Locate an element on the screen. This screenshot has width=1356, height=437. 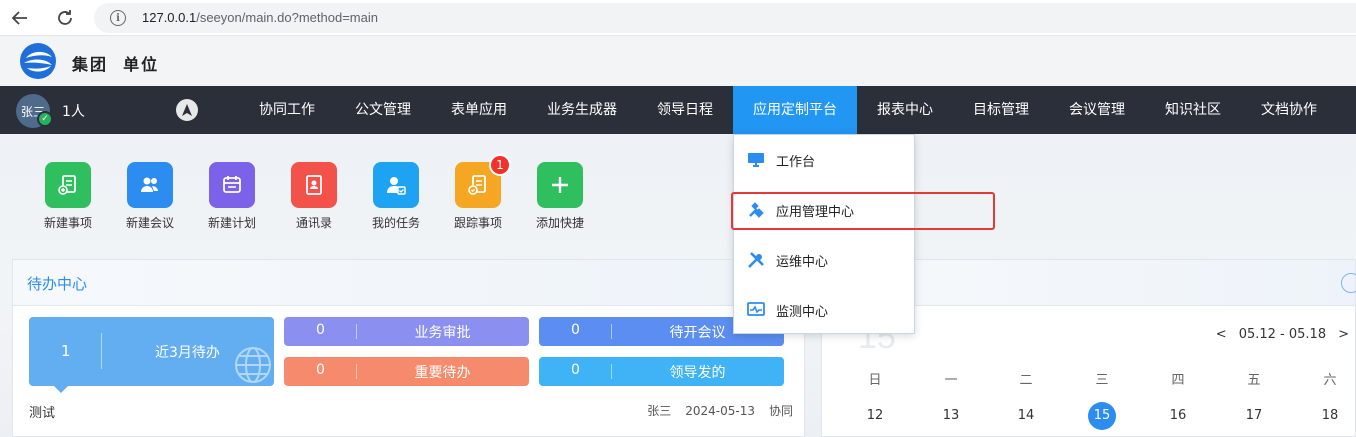
new-item-icon is located at coordinates (68, 185).